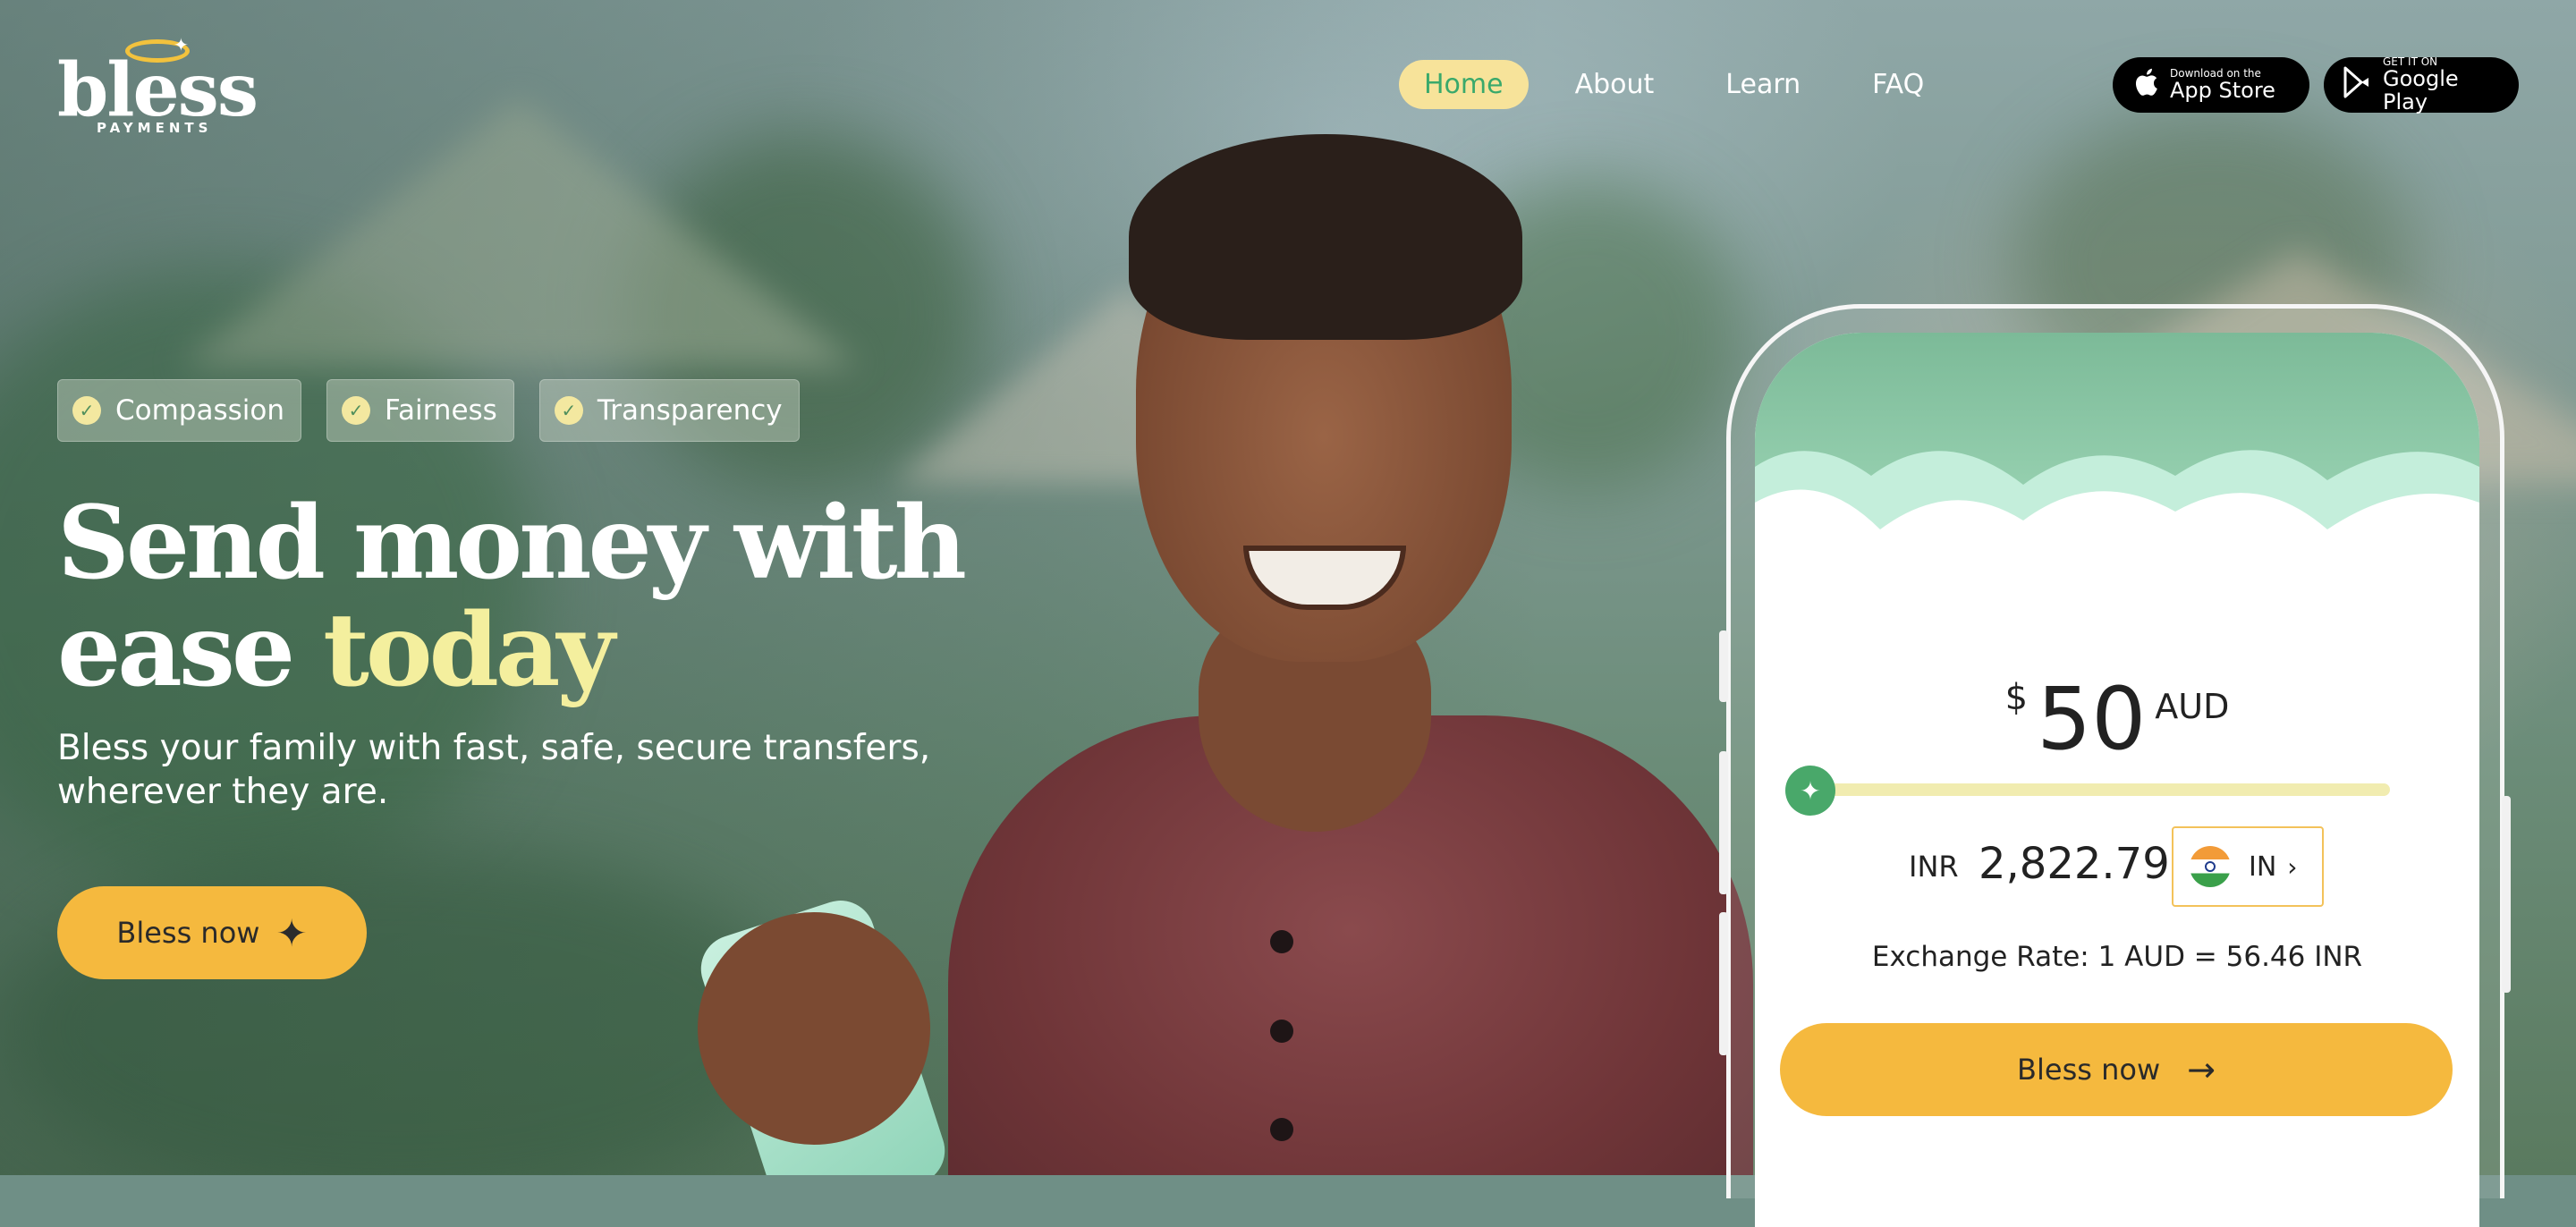 This screenshot has height=1227, width=2576. Describe the element at coordinates (176, 651) in the screenshot. I see `headline-line-2: ease` at that location.